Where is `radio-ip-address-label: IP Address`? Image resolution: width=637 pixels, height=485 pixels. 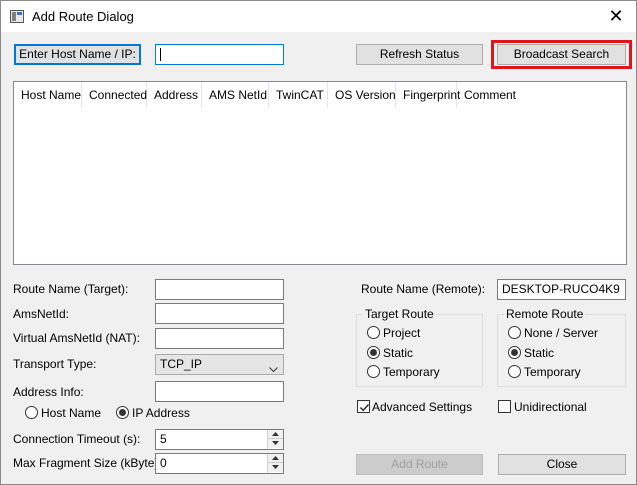
radio-ip-address-label: IP Address is located at coordinates (161, 413).